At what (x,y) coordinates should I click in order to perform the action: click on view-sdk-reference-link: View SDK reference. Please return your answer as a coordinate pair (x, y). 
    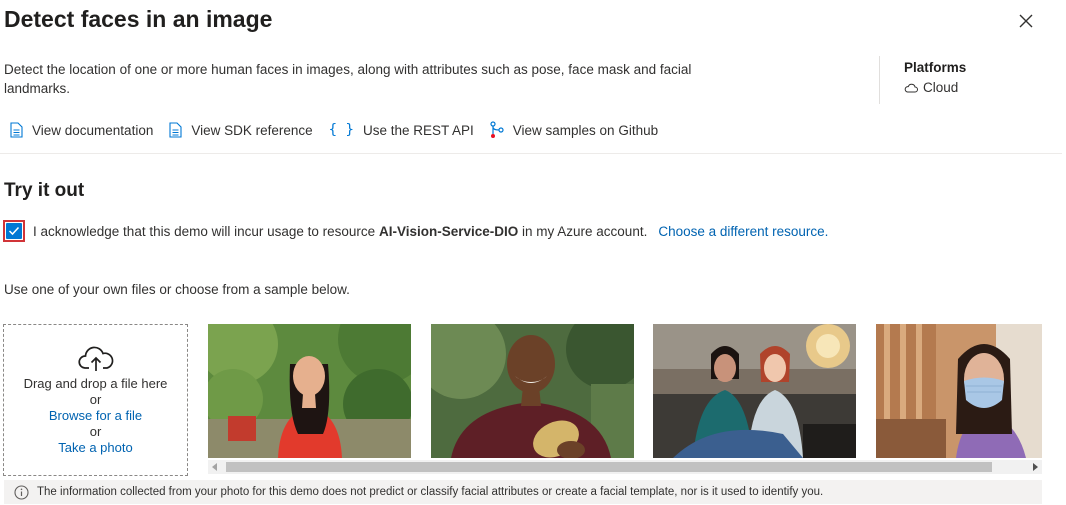
    Looking at the image, I should click on (241, 130).